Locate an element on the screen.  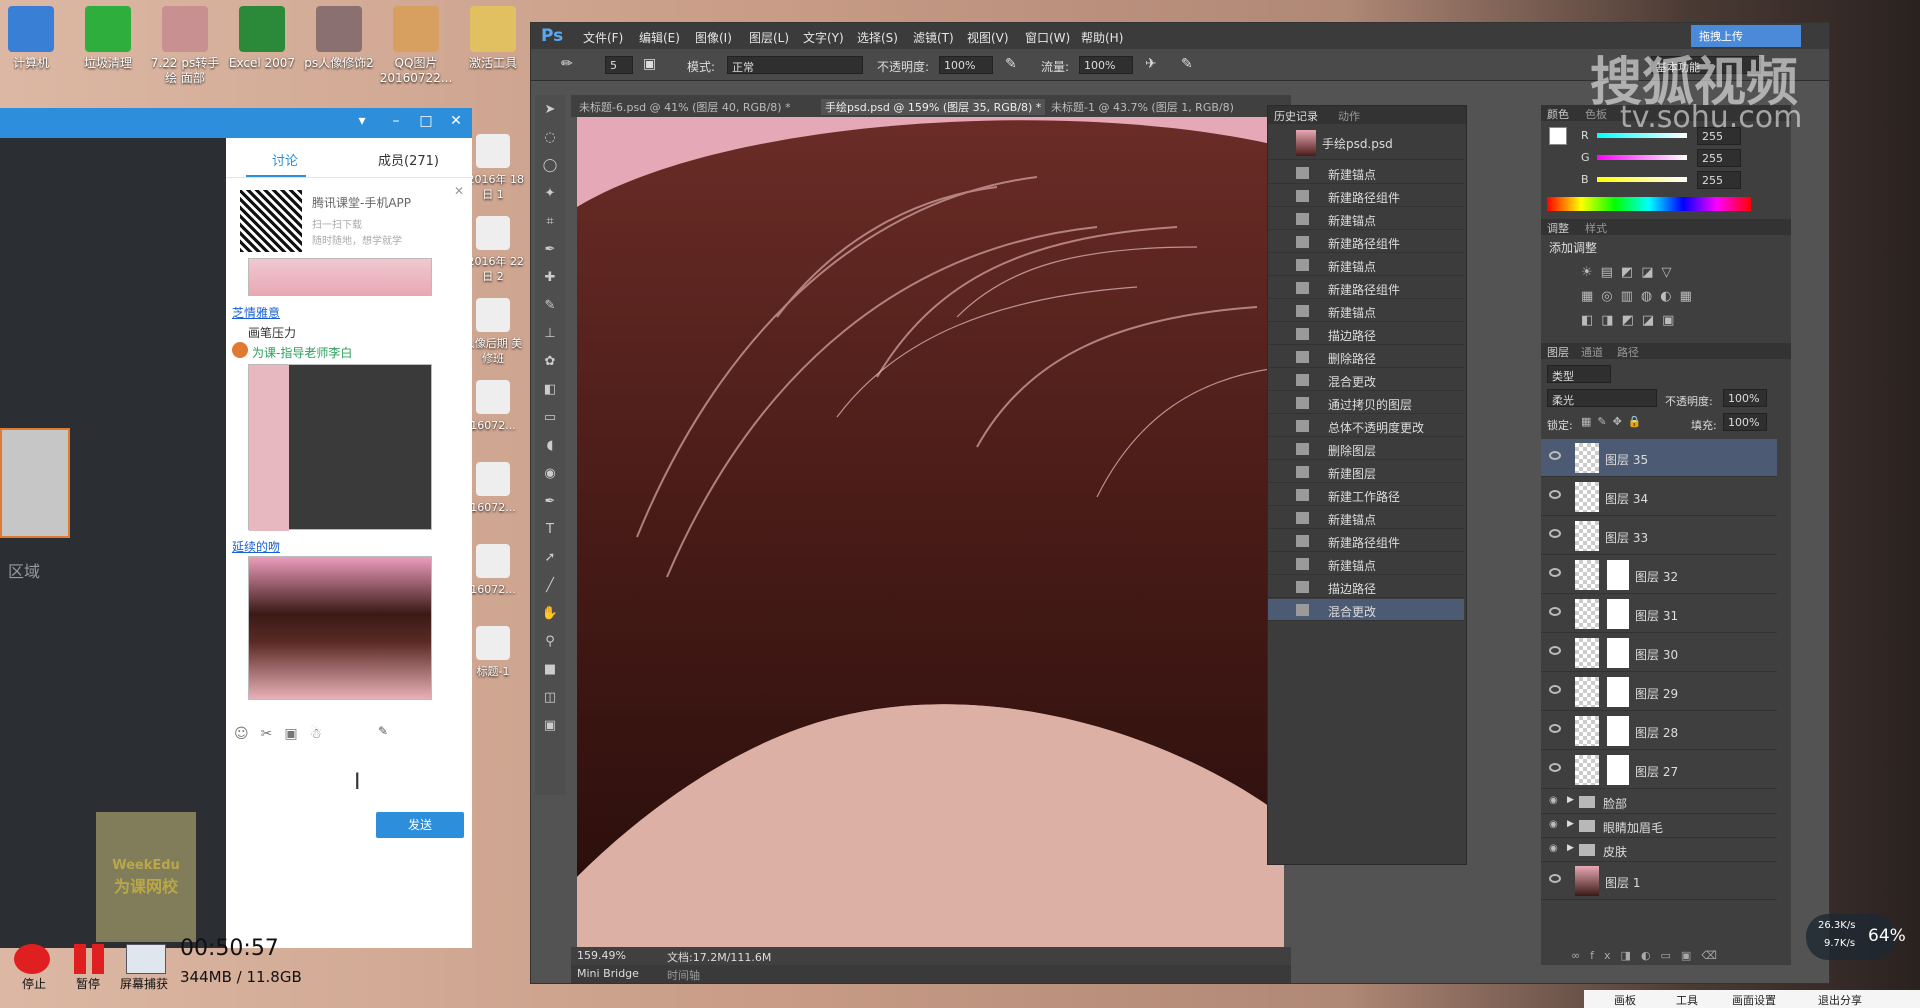
desktop-icon: Excel 2007 is located at coordinates (262, 38).